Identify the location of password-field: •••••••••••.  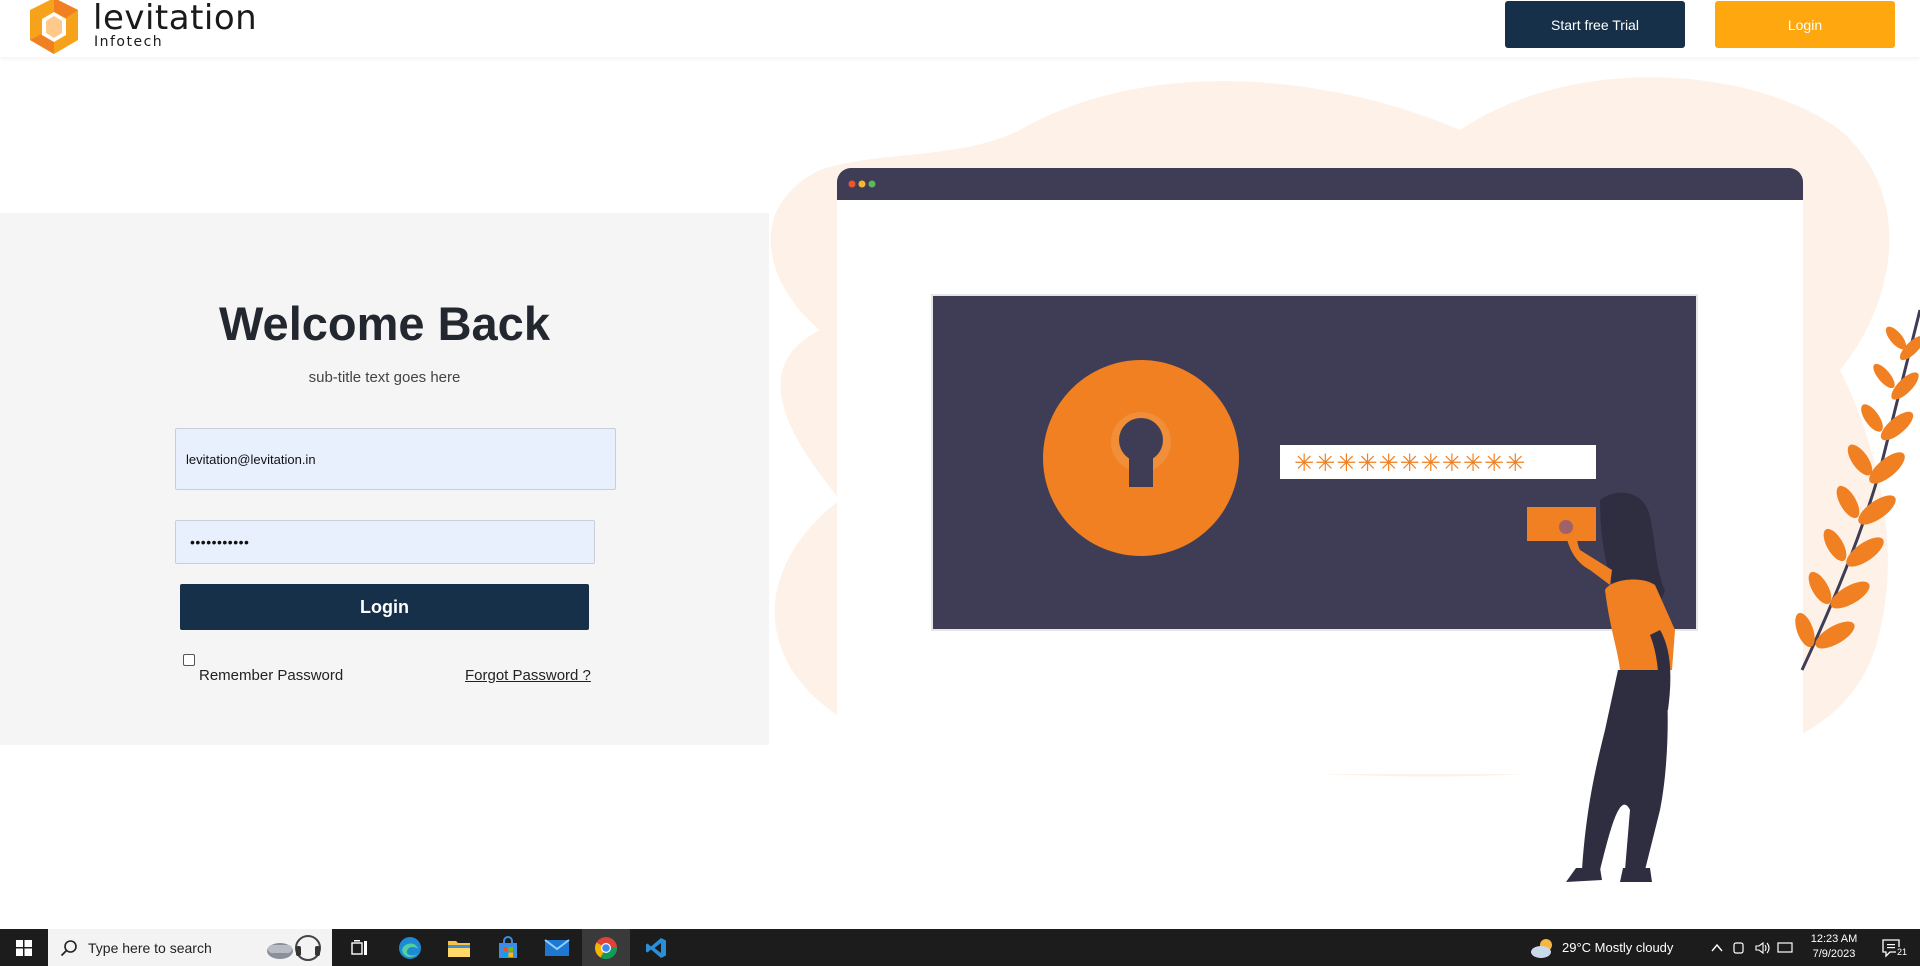
(385, 542).